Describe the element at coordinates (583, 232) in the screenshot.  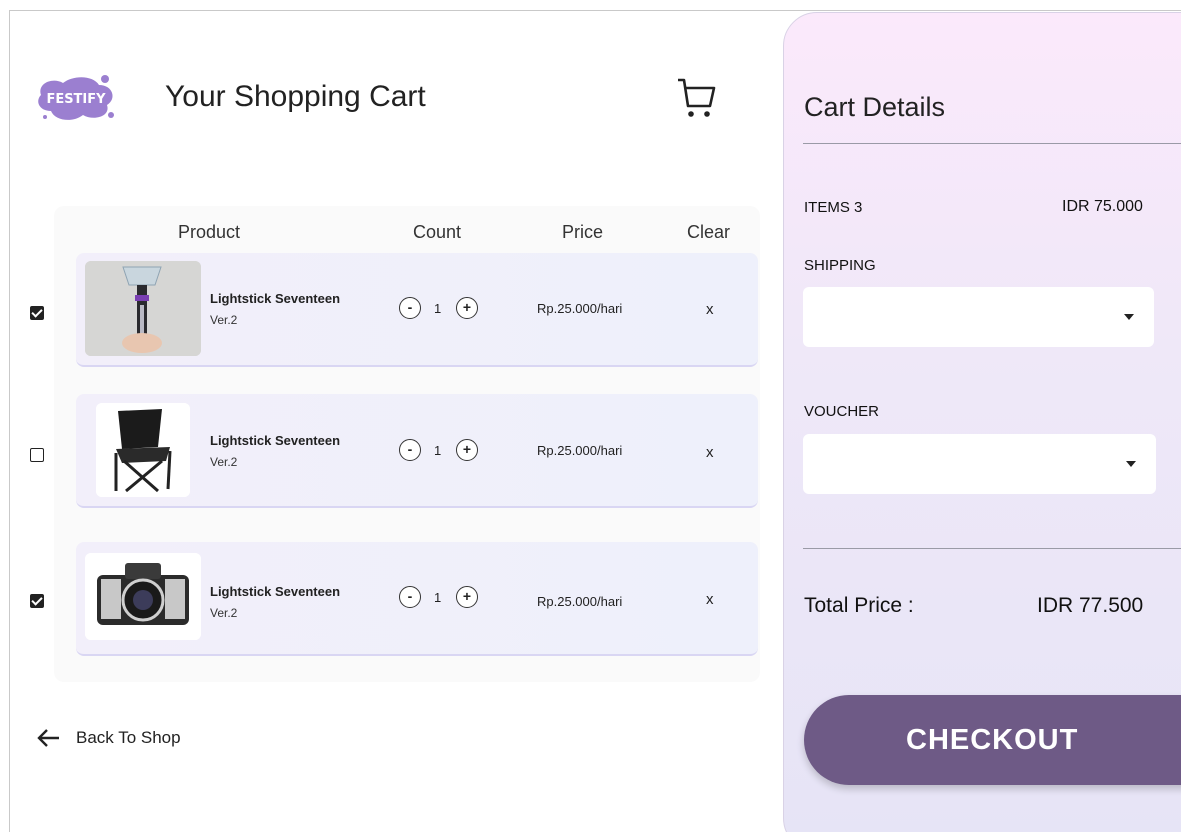
I see `column-header-price: Price` at that location.